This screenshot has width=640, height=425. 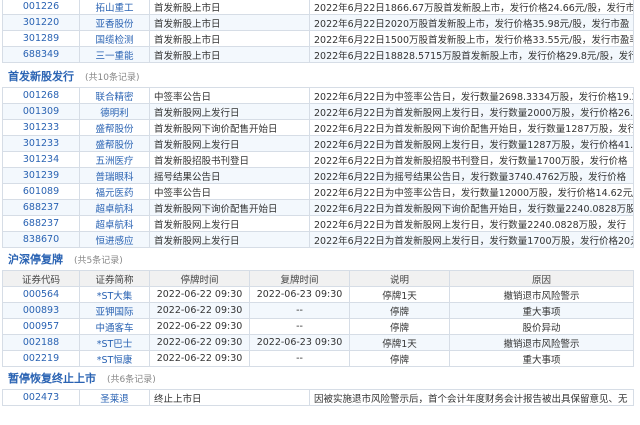 I want to click on stock-code: 000564, so click(x=41, y=294).